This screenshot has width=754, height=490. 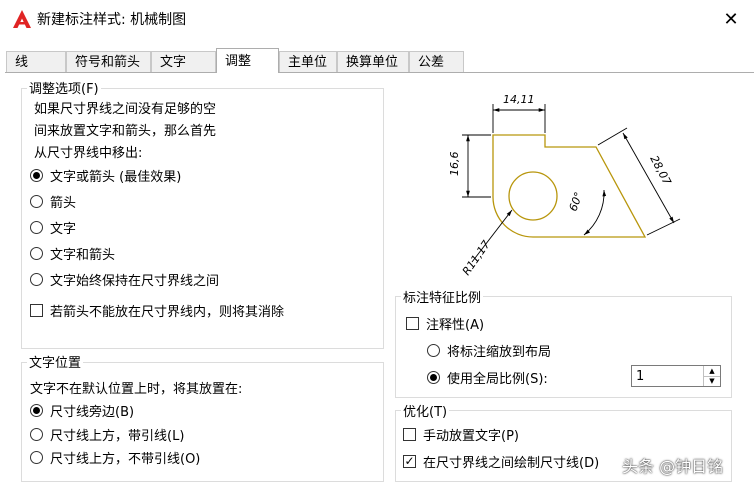 I want to click on radio-scale-to-layout-label: 将标注缩放到布局, so click(x=499, y=350).